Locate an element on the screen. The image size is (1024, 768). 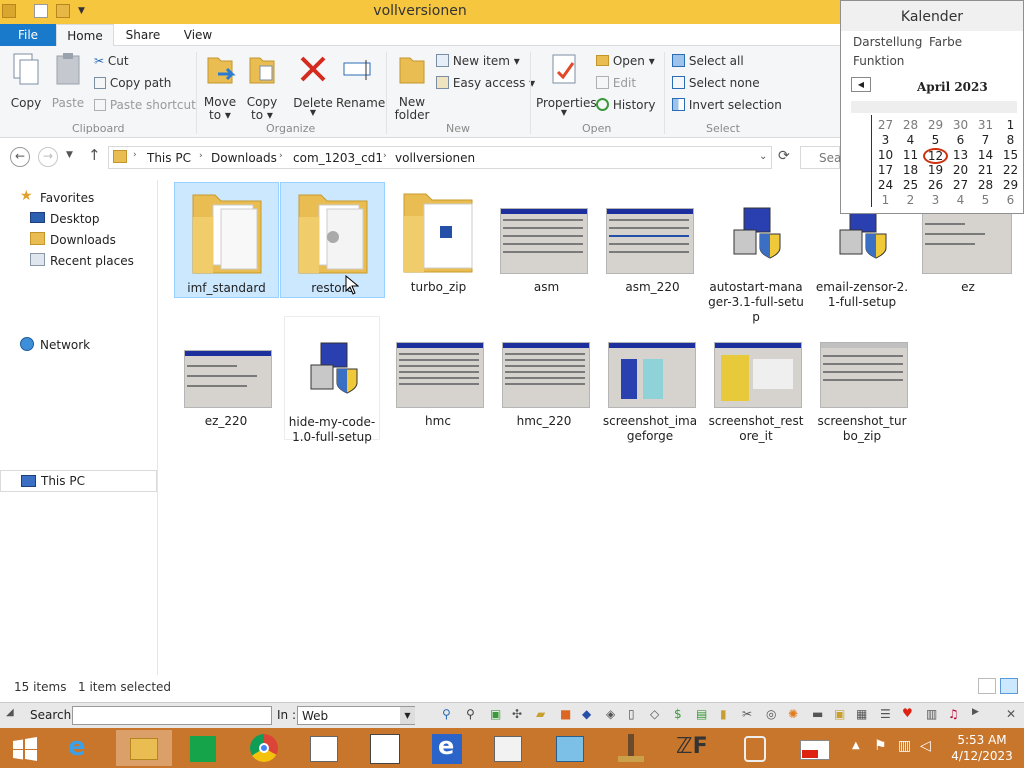
taskbar-app-phone is located at coordinates (756, 748).